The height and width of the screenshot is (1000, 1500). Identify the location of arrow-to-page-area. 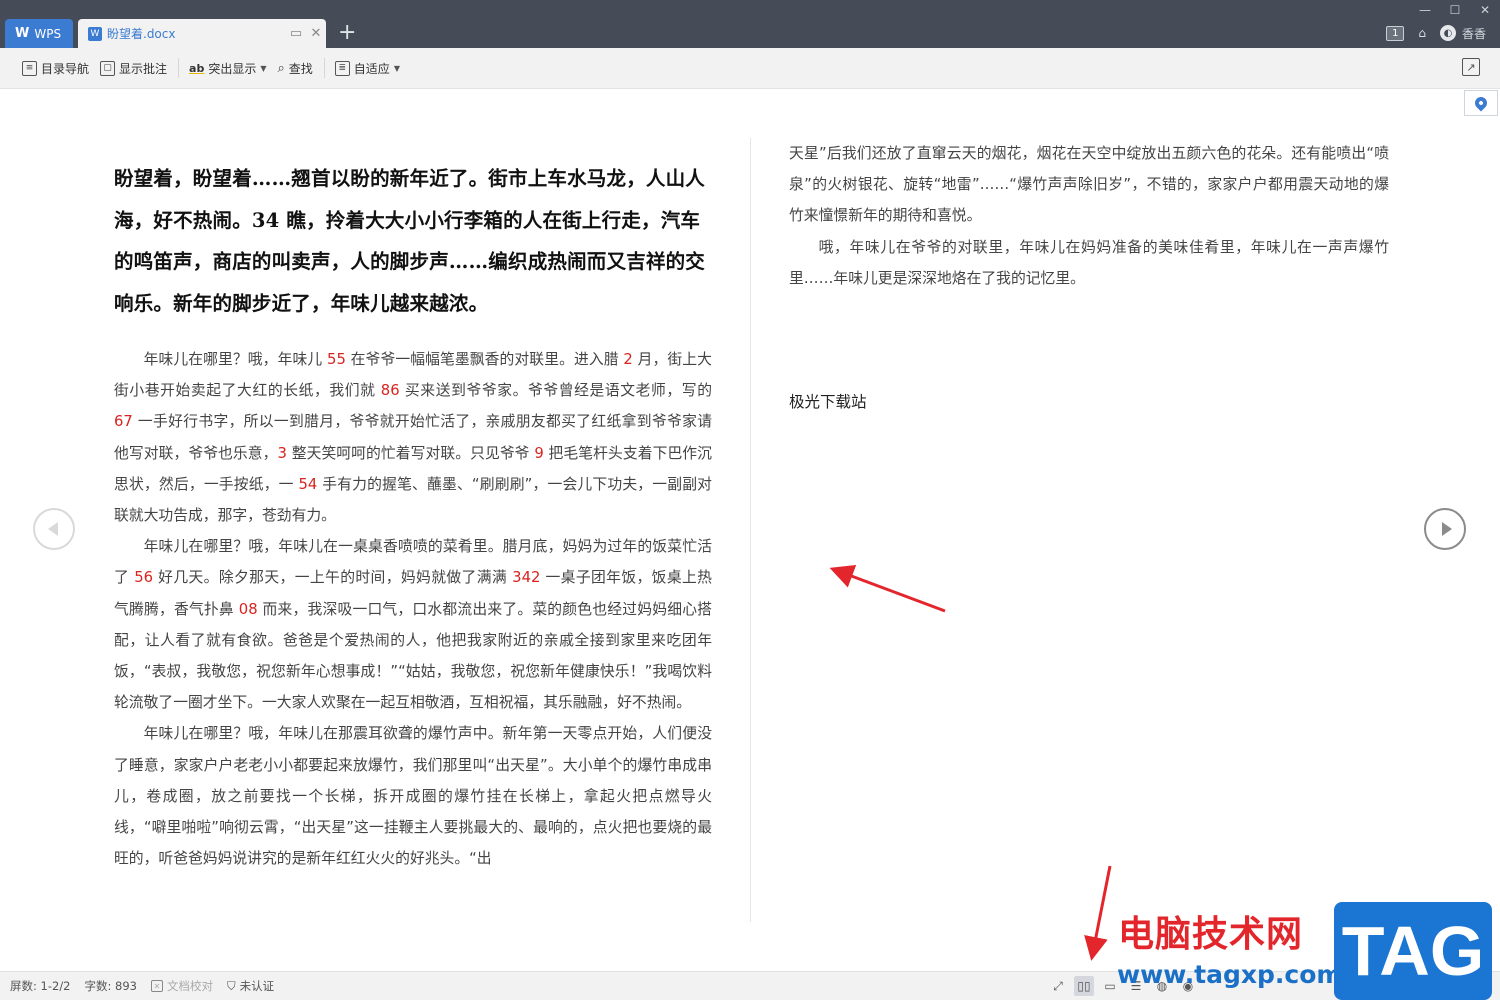
(887, 589).